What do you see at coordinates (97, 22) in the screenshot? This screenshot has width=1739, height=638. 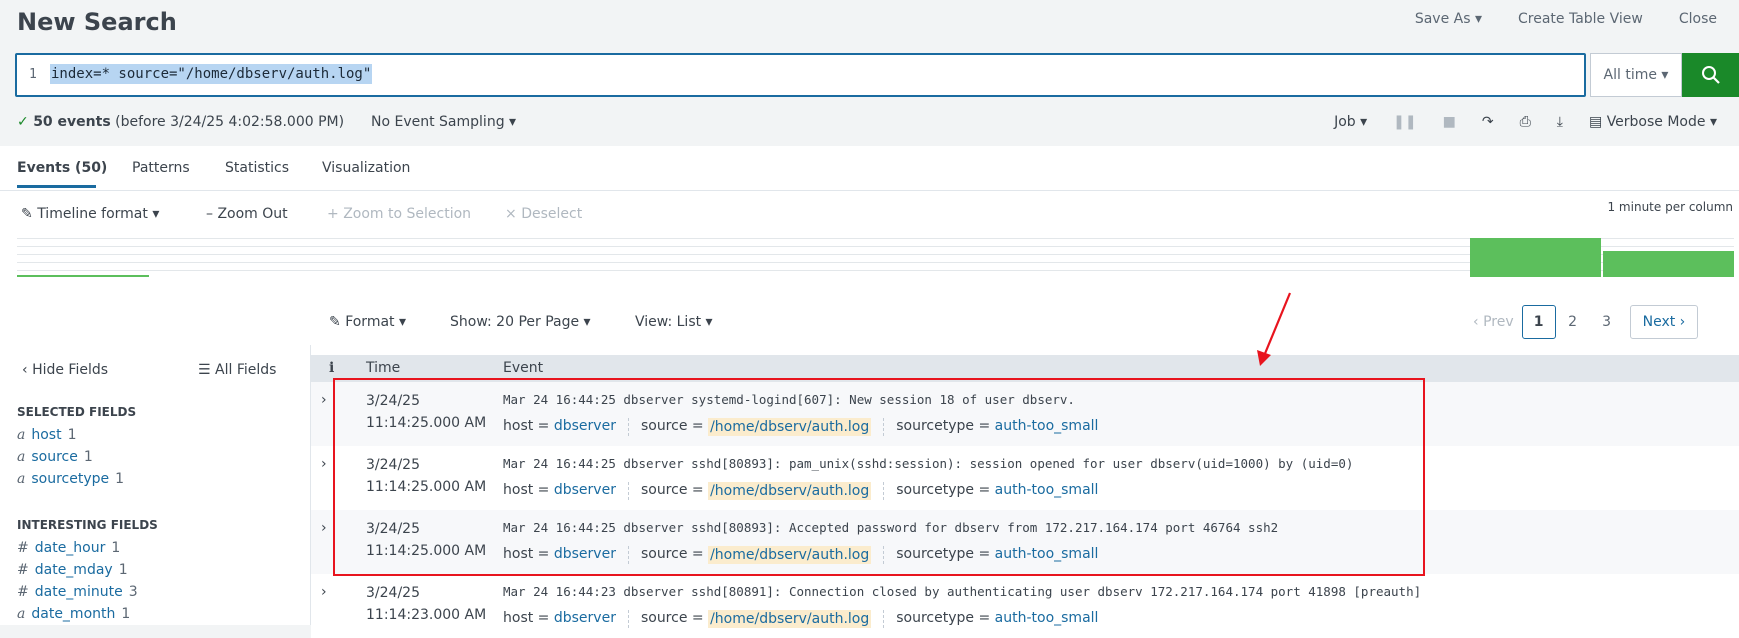 I see `page-title: New Search` at bounding box center [97, 22].